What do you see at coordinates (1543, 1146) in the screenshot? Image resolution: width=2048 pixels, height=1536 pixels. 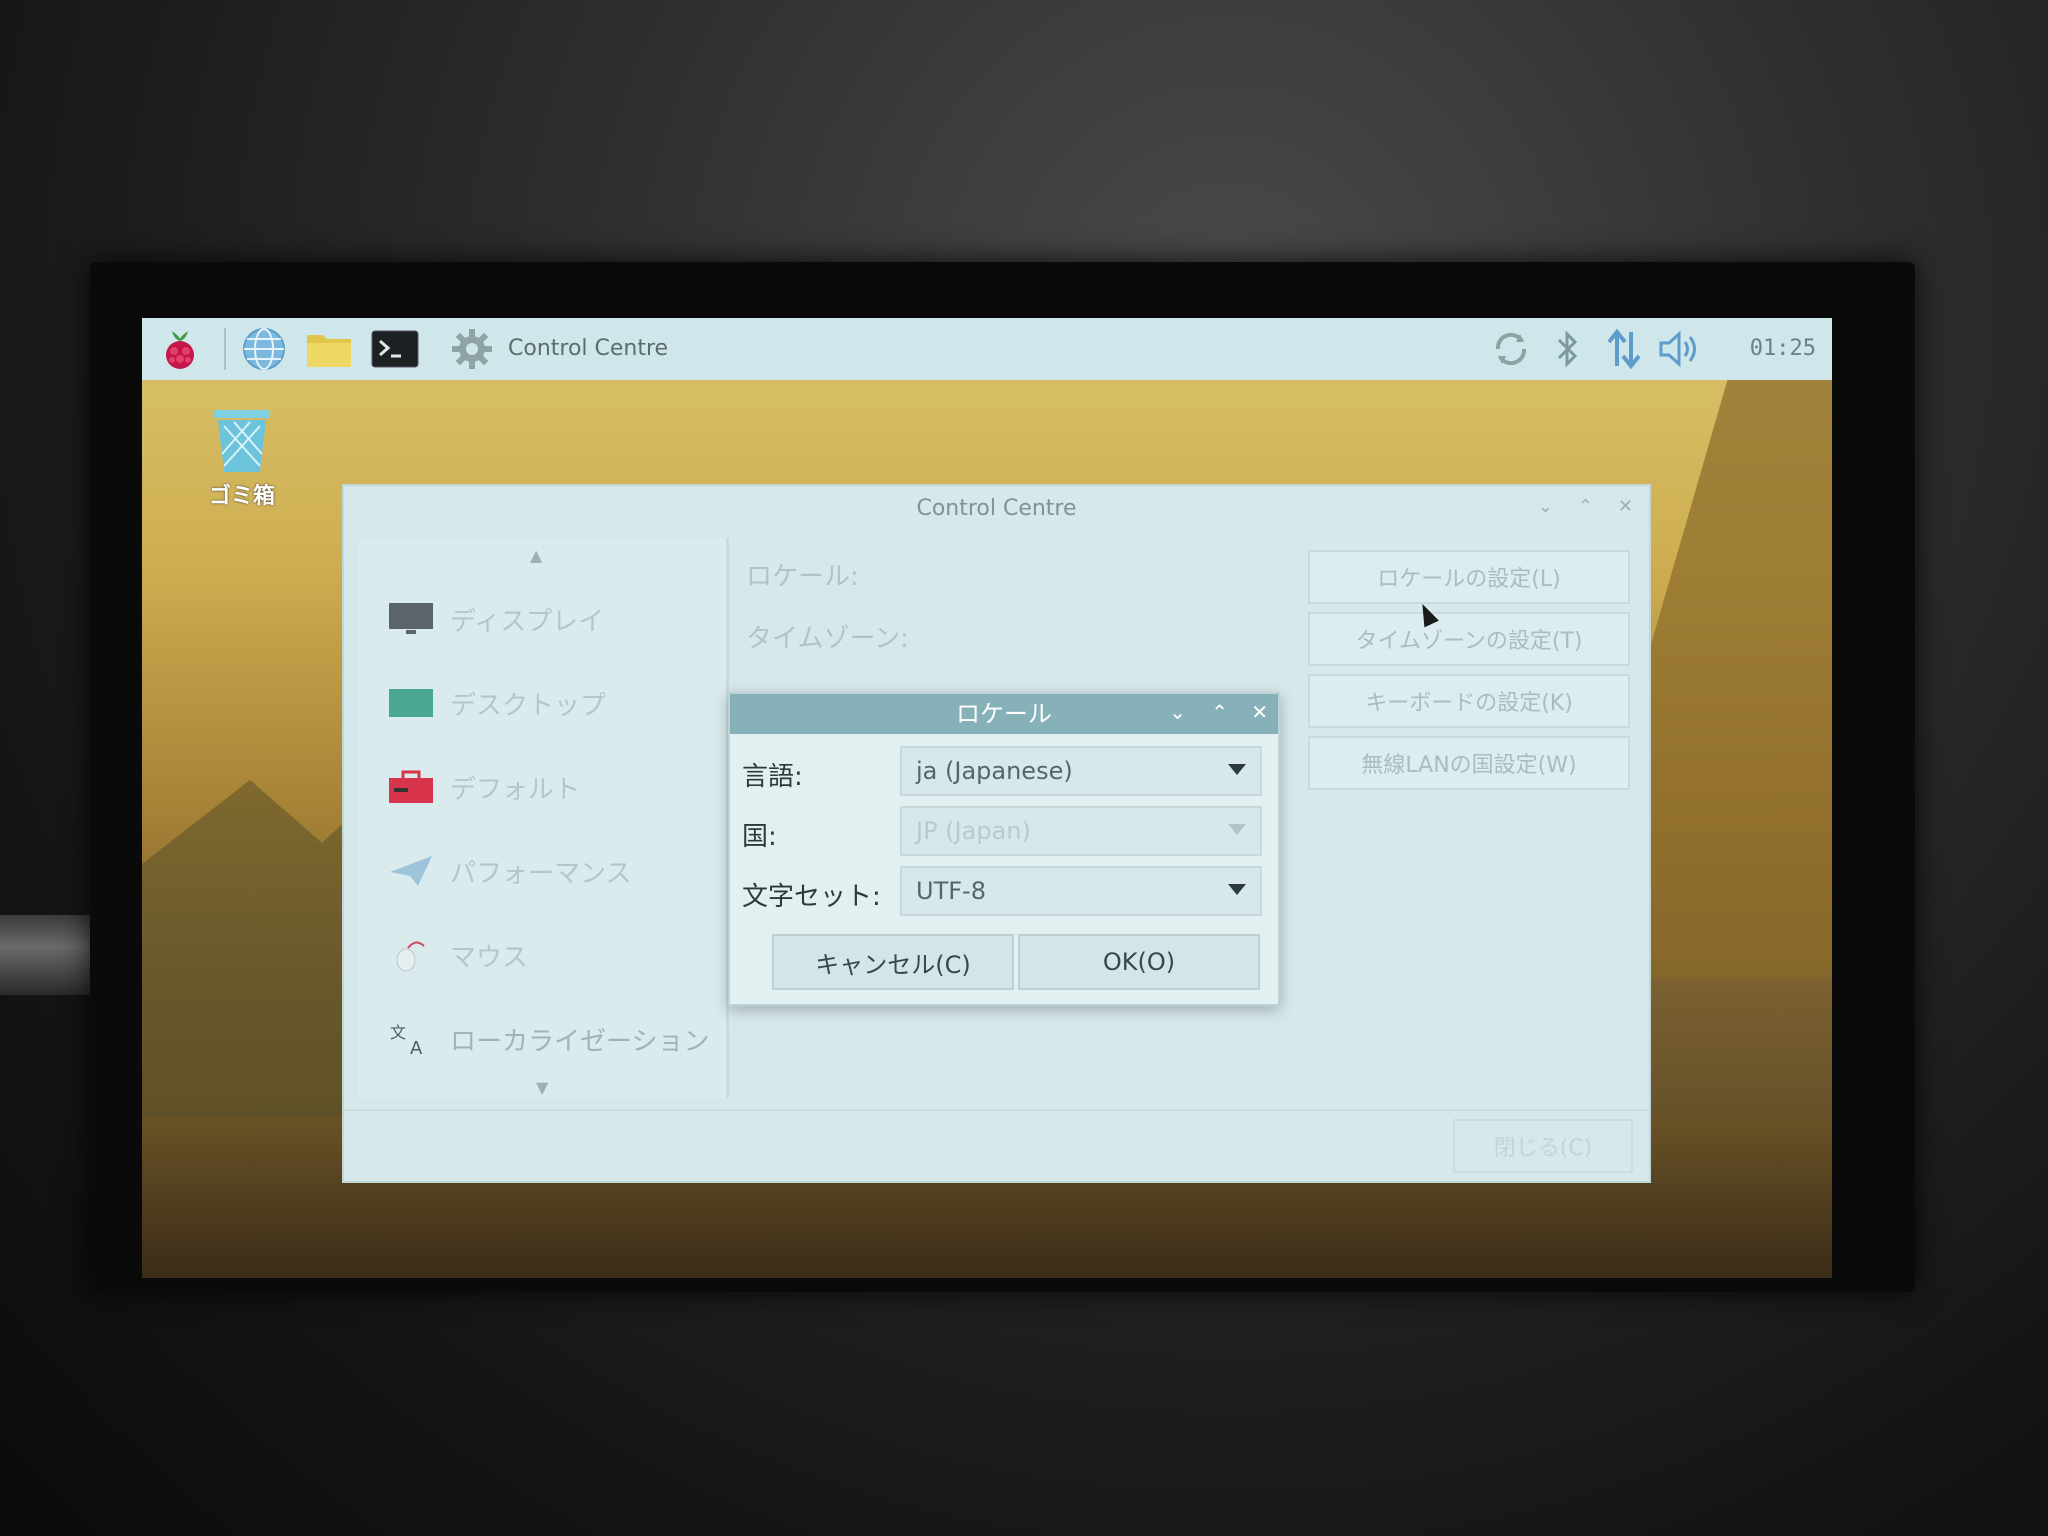 I see `close-button: 閉じる(C)` at bounding box center [1543, 1146].